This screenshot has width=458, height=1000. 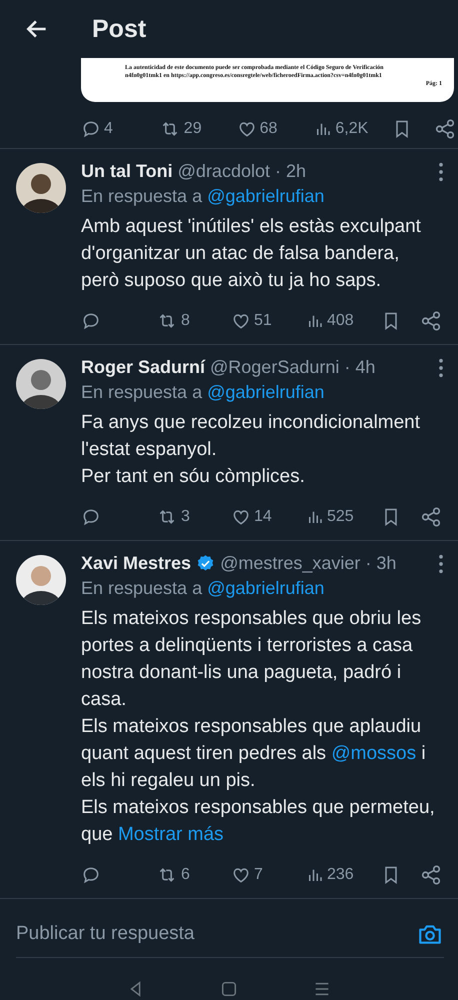 What do you see at coordinates (373, 753) in the screenshot?
I see `mention-link: @mossos` at bounding box center [373, 753].